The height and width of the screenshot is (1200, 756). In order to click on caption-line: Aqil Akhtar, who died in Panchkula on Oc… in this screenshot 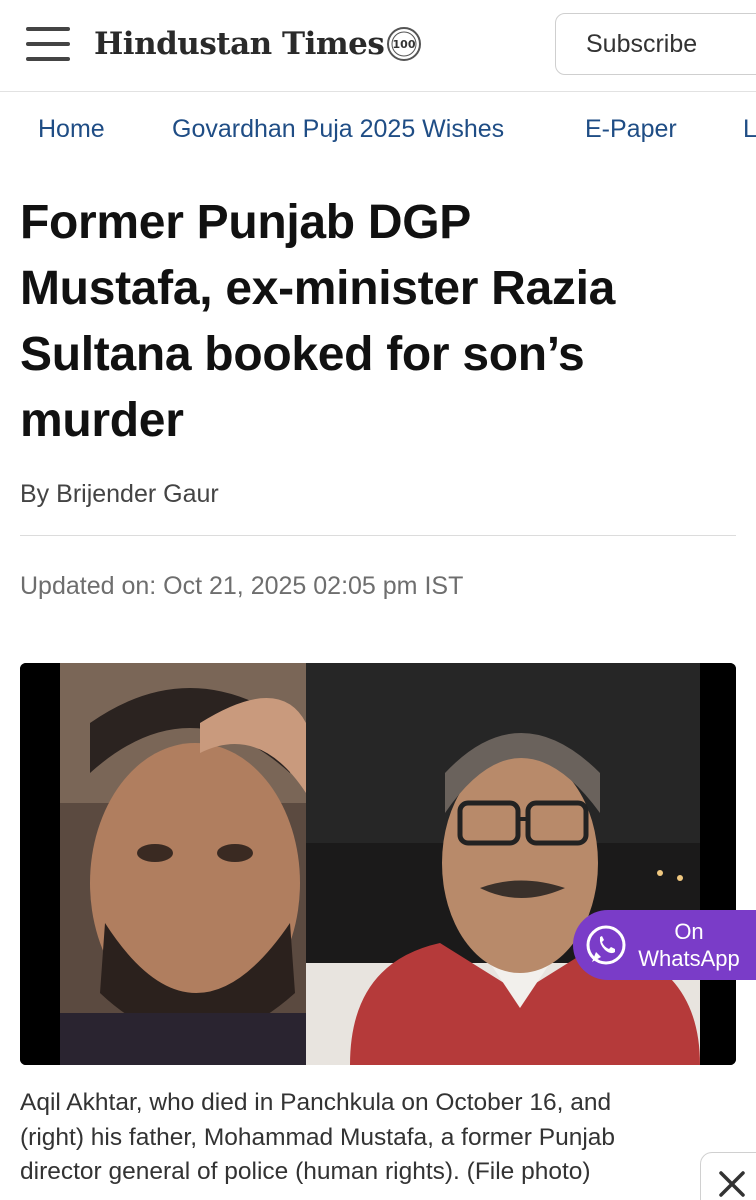, I will do `click(316, 1102)`.